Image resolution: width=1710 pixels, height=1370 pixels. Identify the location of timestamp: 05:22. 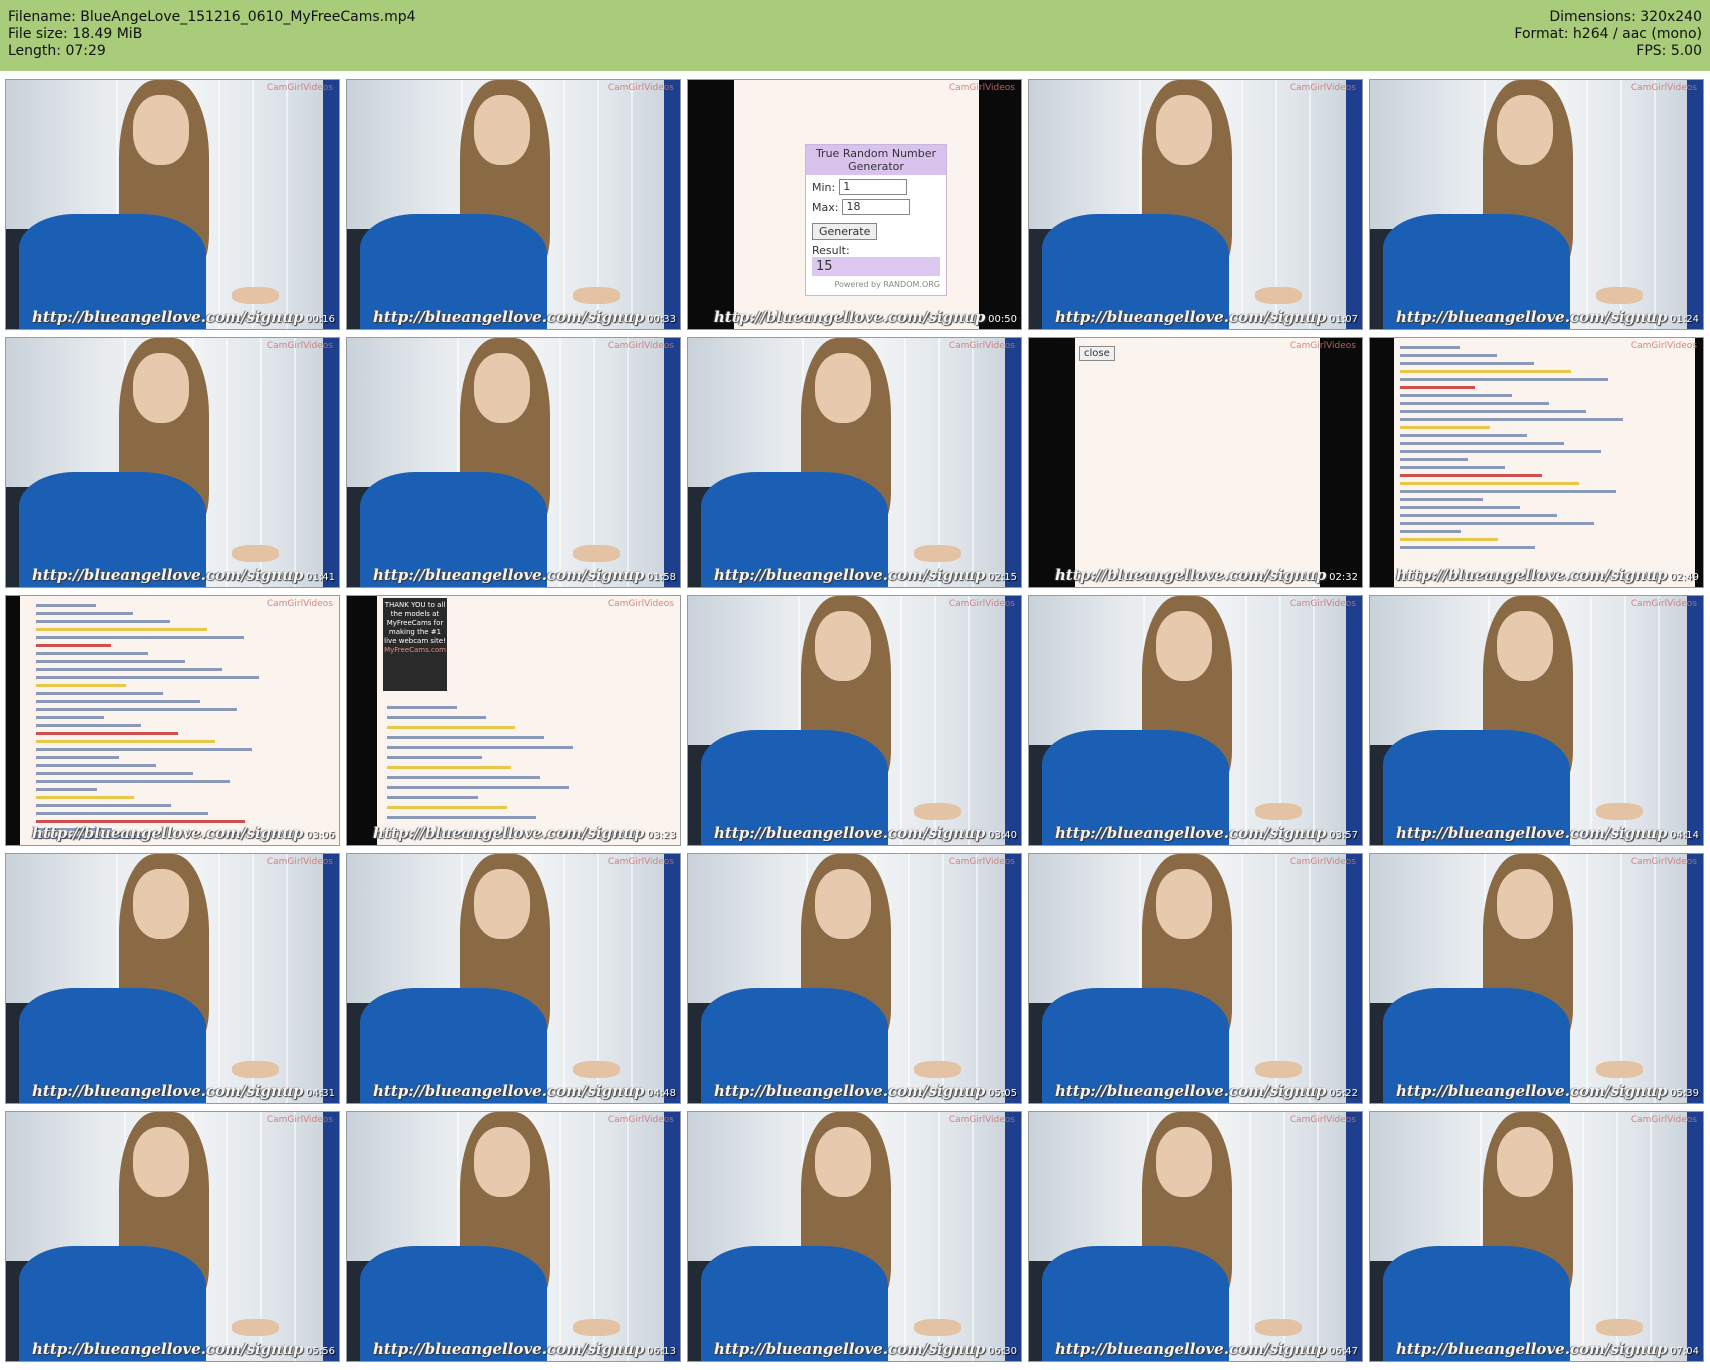
(1343, 1093).